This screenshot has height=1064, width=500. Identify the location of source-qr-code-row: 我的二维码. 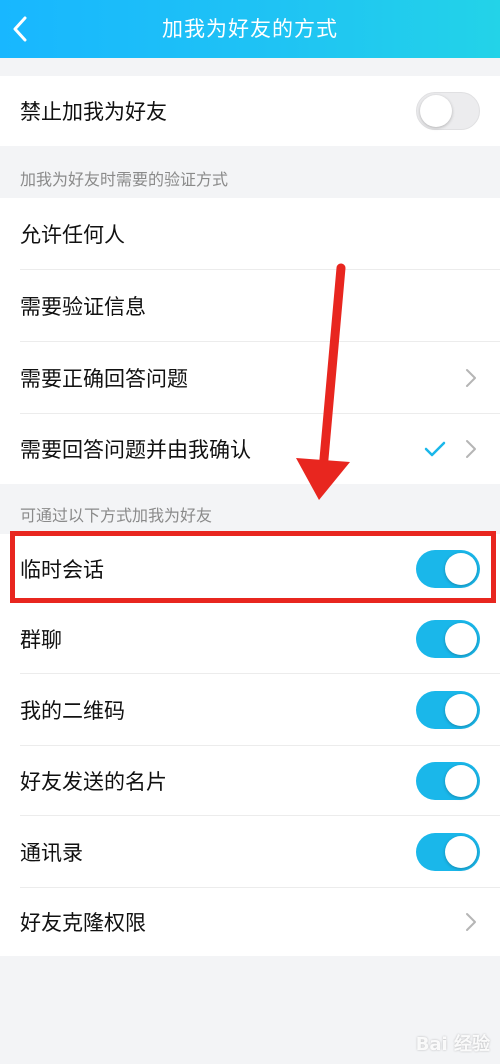
(250, 710).